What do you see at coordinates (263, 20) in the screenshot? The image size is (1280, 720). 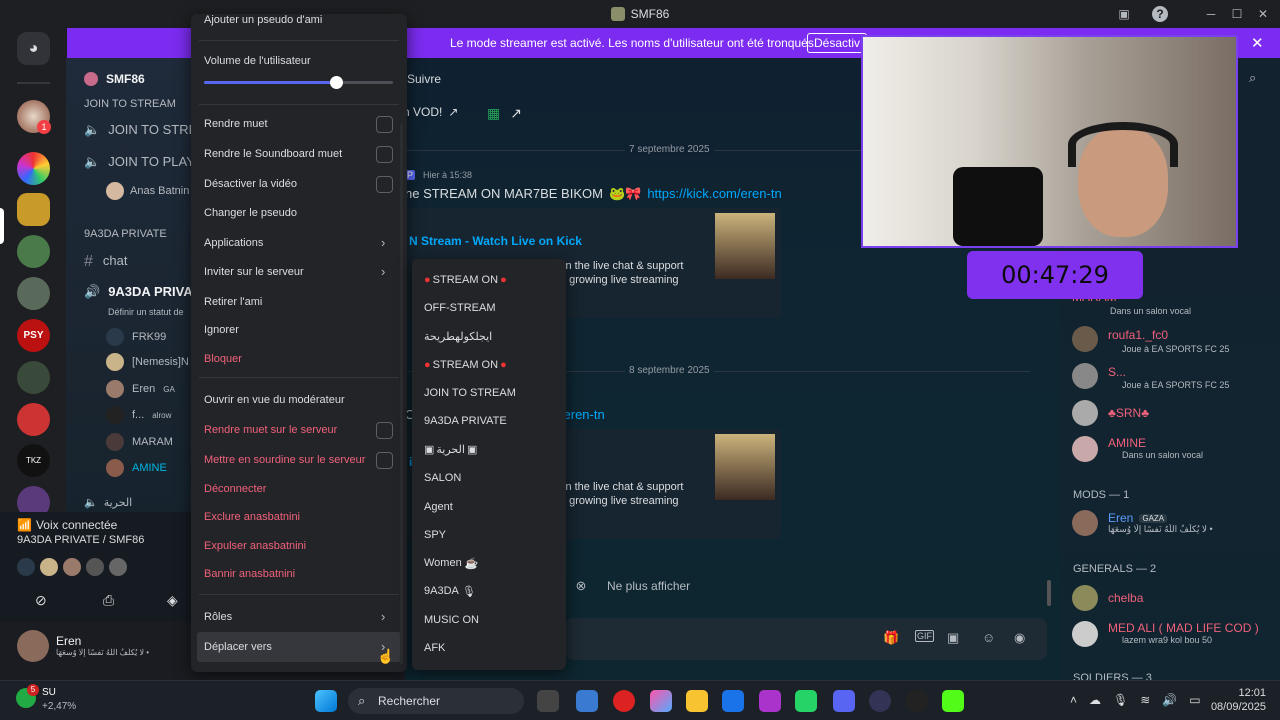 I see `menu-item-add-nickname: Ajouter un pseudo d'ami` at bounding box center [263, 20].